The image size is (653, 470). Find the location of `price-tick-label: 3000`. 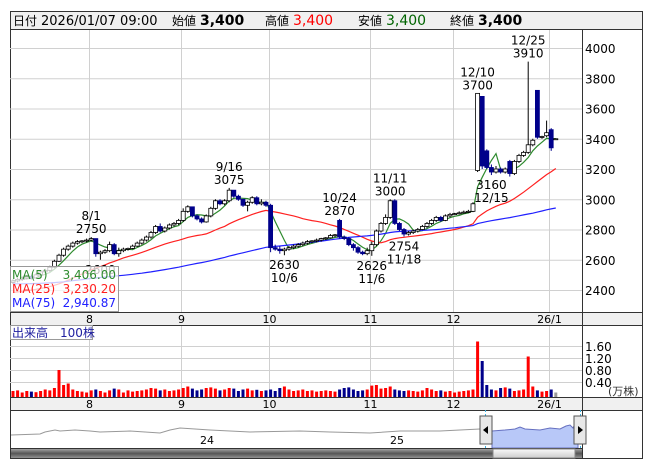

price-tick-label: 3000 is located at coordinates (600, 200).